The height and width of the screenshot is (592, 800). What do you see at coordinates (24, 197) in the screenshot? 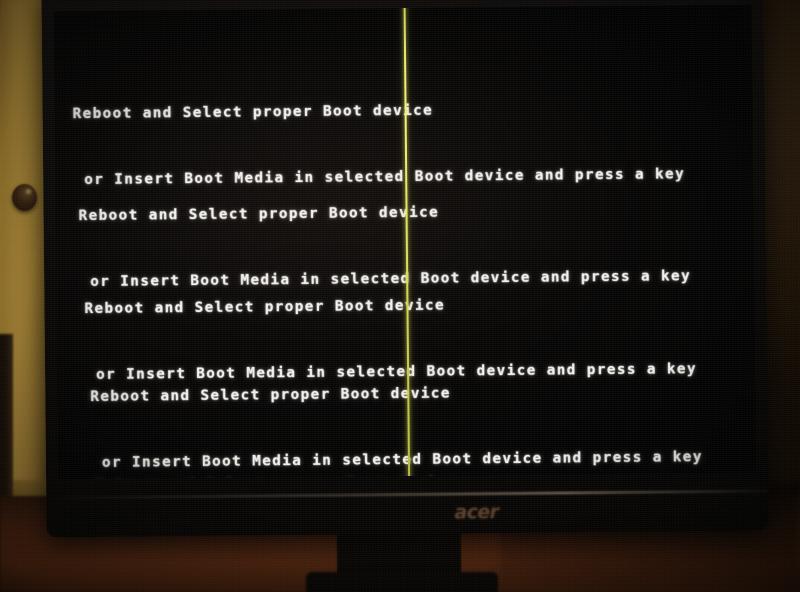
I see `wall-knob` at bounding box center [24, 197].